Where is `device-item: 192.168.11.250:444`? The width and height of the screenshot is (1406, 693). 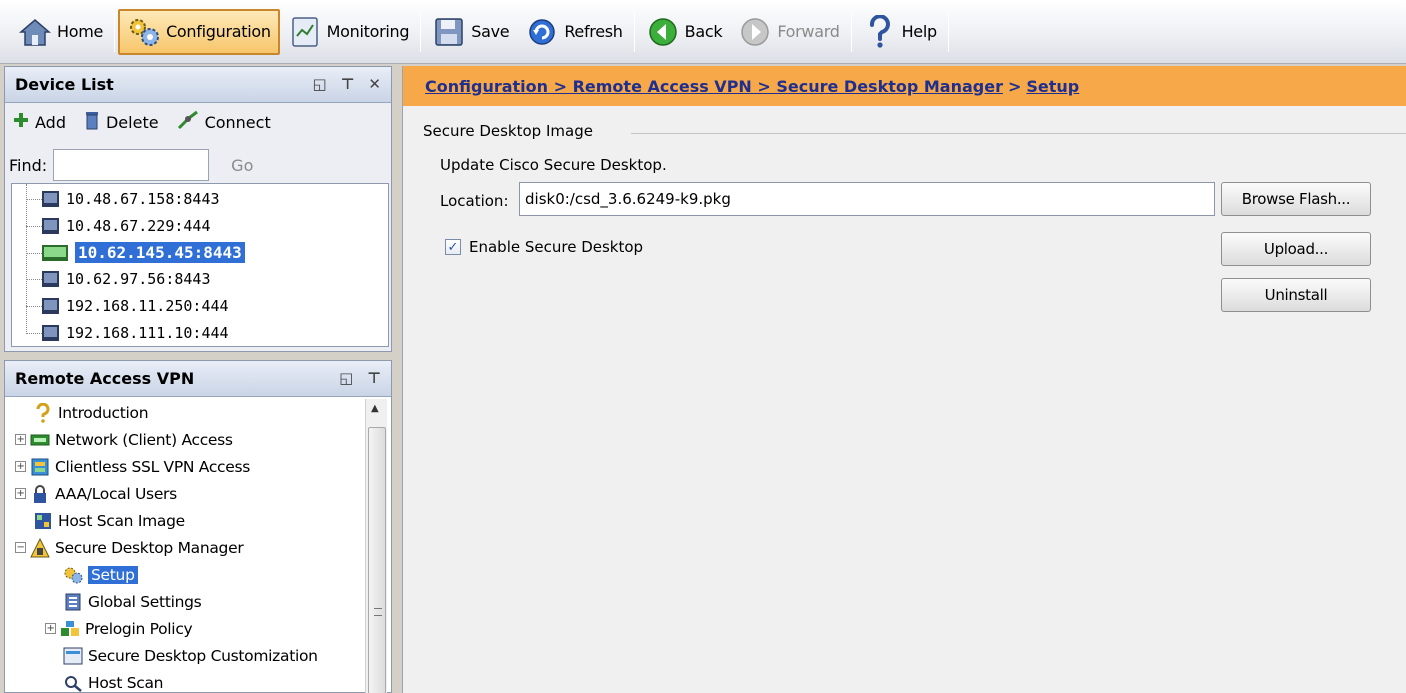 device-item: 192.168.11.250:444 is located at coordinates (200, 306).